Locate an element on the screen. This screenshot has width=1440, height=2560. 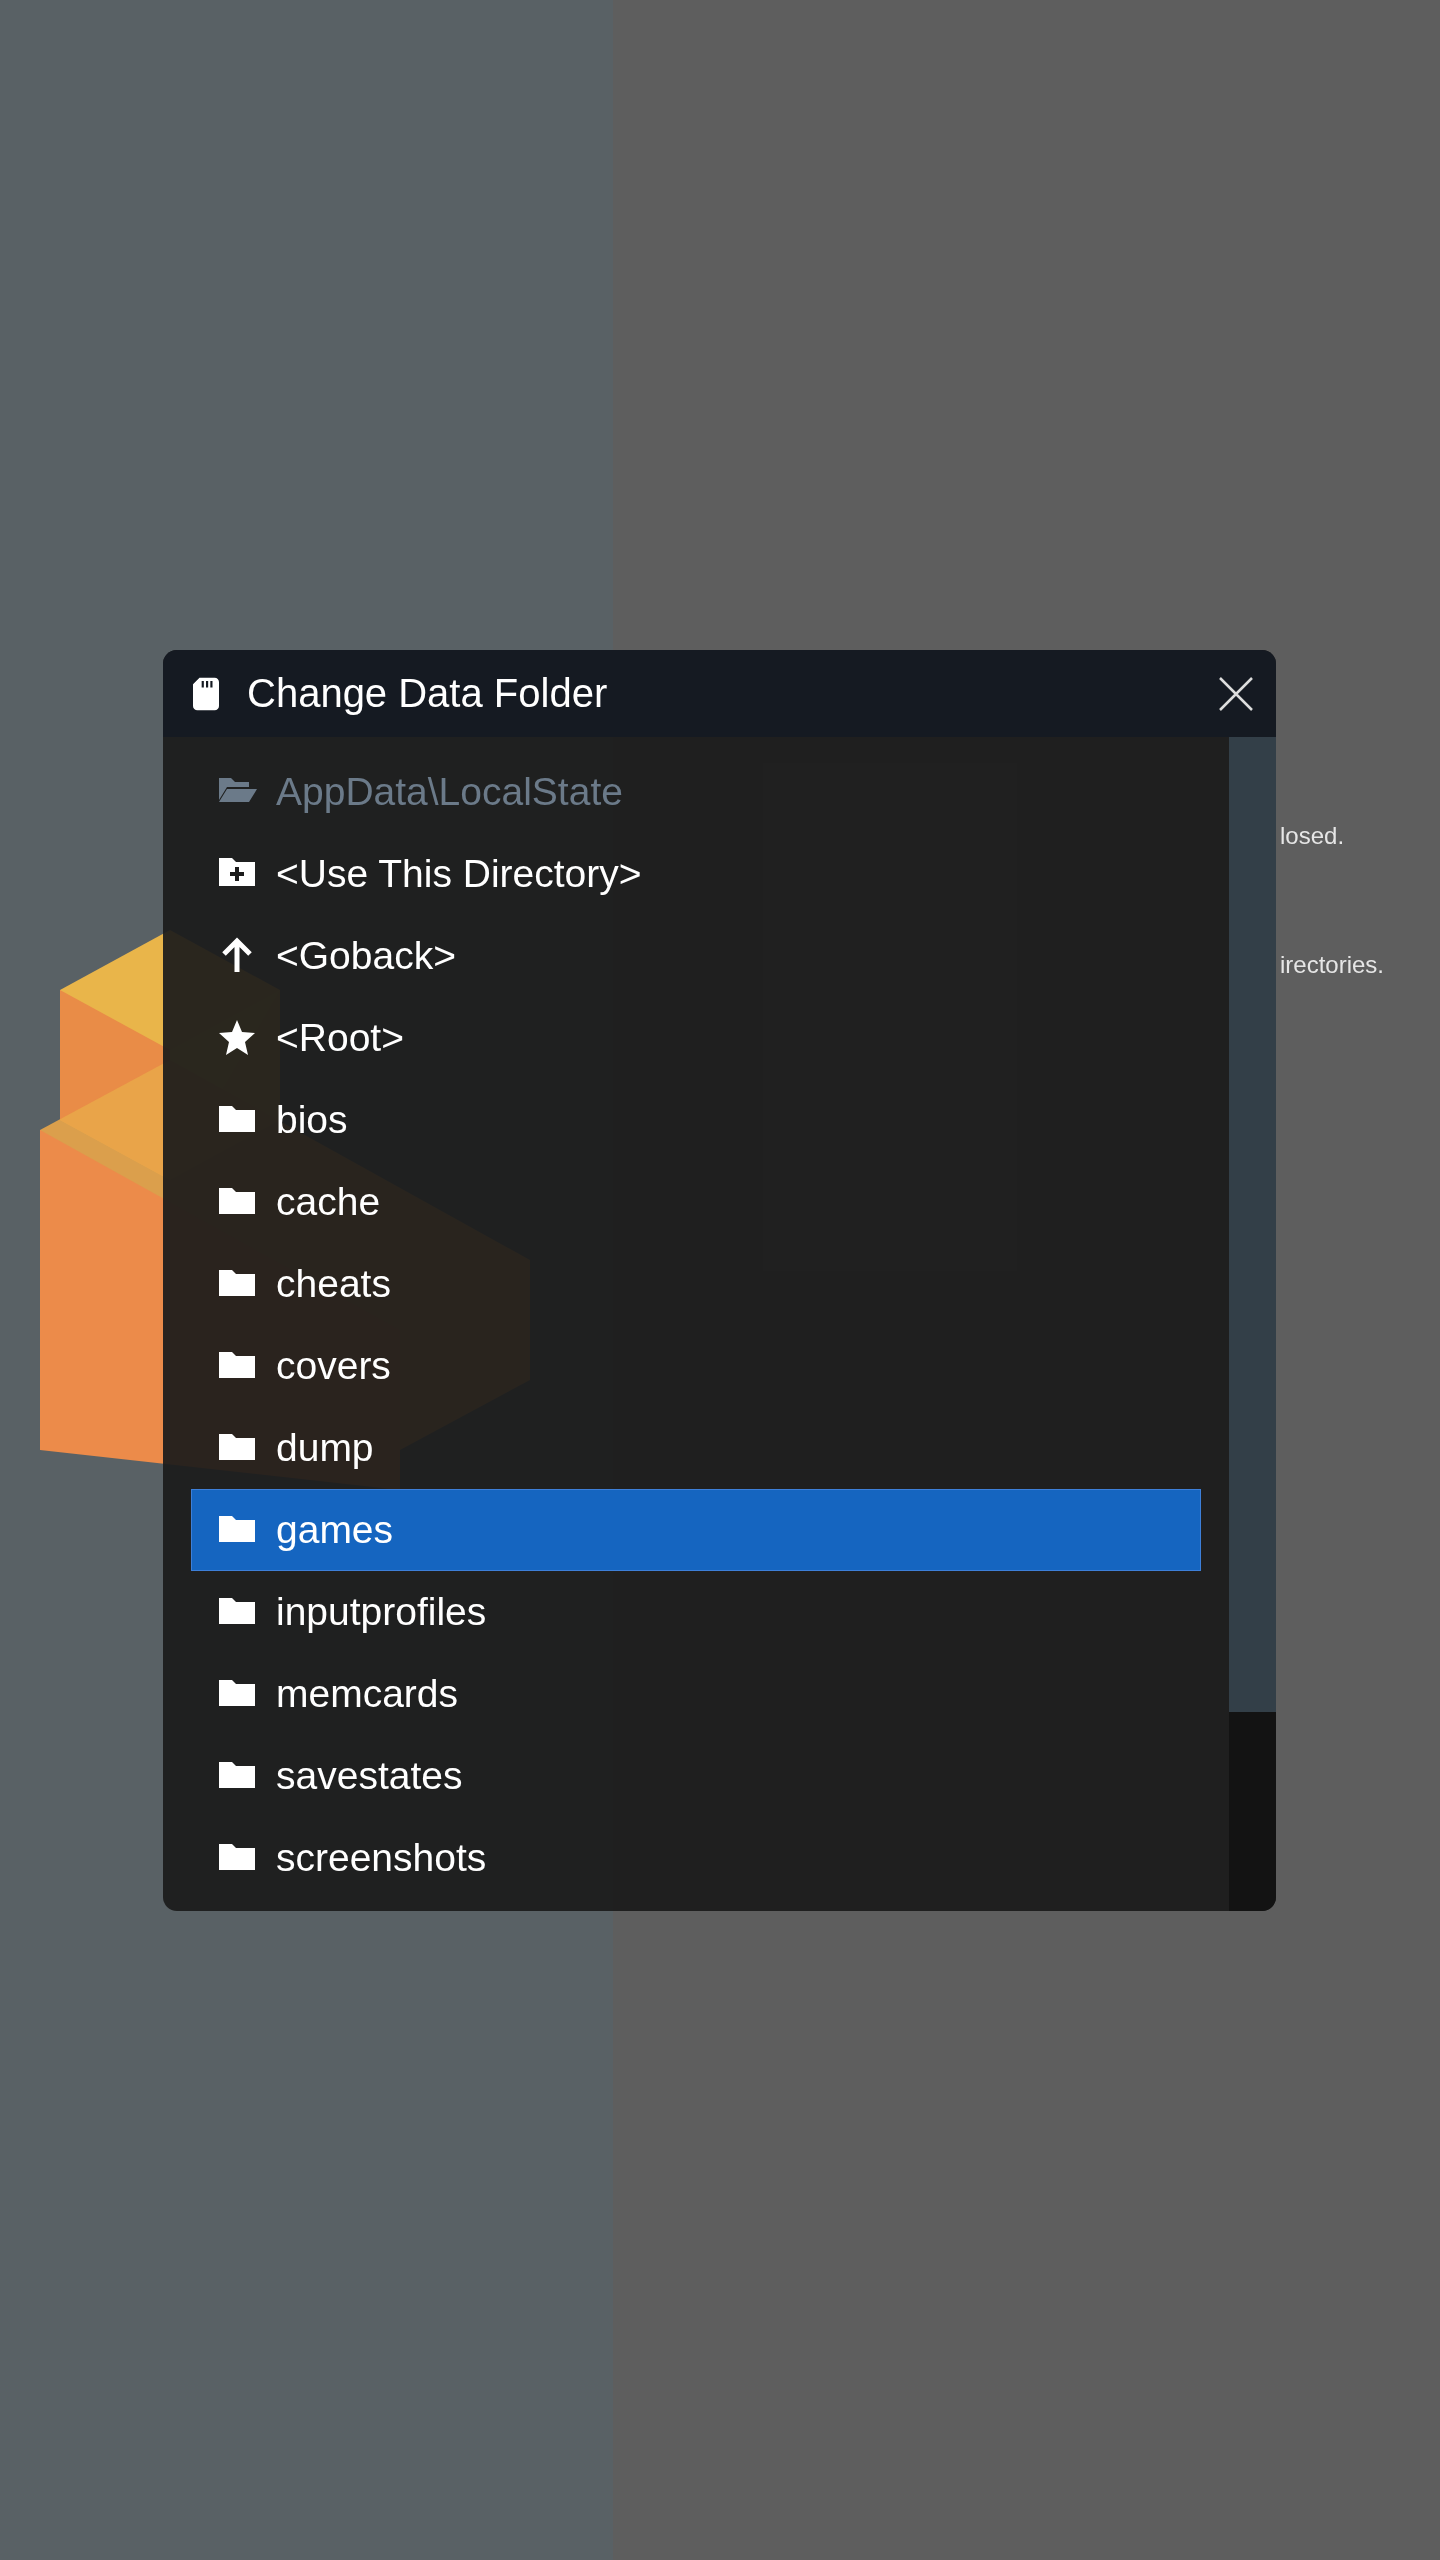
close-icon is located at coordinates (1236, 693).